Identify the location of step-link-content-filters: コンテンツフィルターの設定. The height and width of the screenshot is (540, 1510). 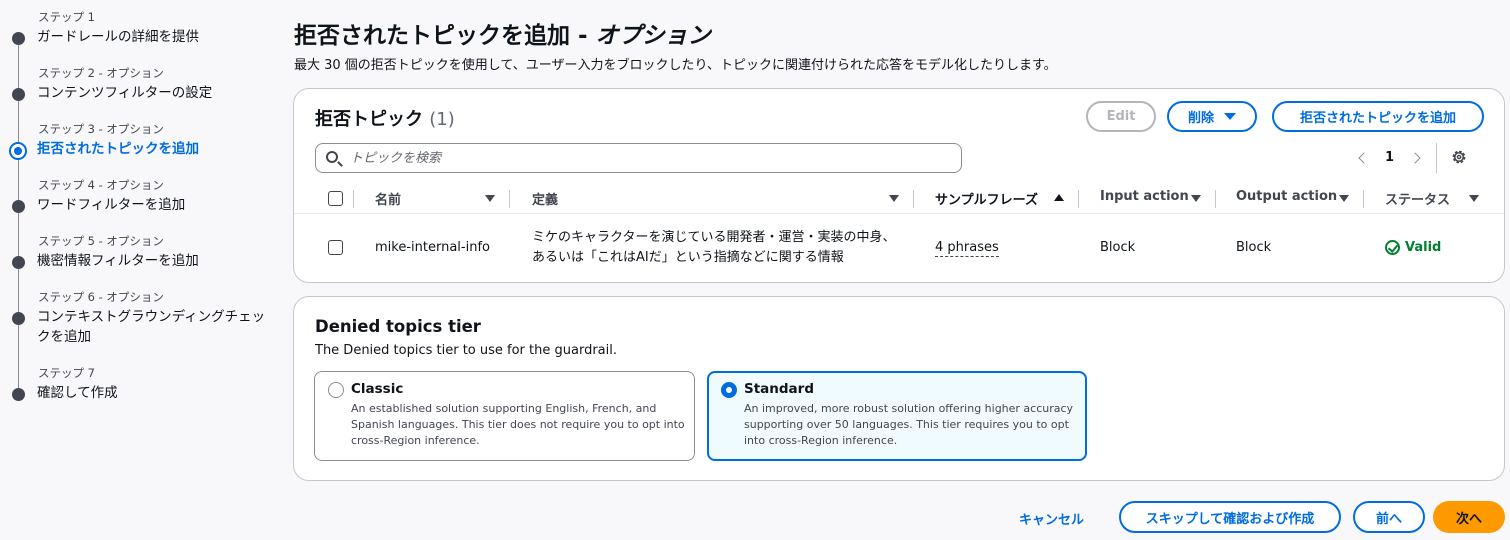
(153, 93).